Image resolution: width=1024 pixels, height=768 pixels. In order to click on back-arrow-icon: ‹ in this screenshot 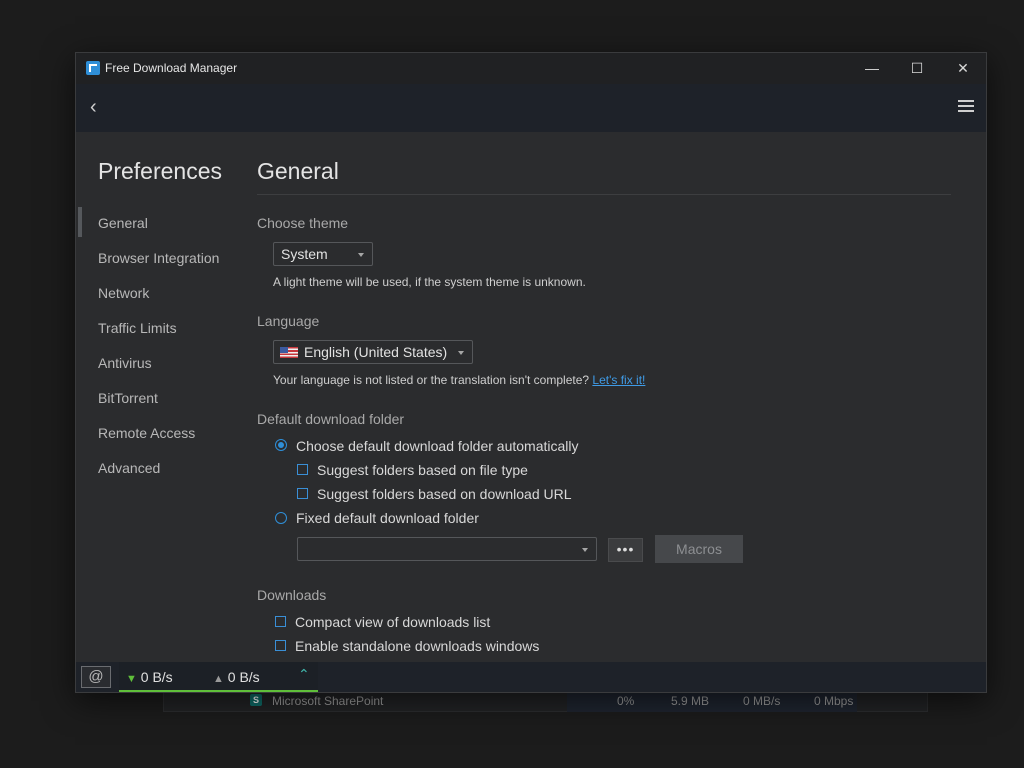, I will do `click(93, 107)`.